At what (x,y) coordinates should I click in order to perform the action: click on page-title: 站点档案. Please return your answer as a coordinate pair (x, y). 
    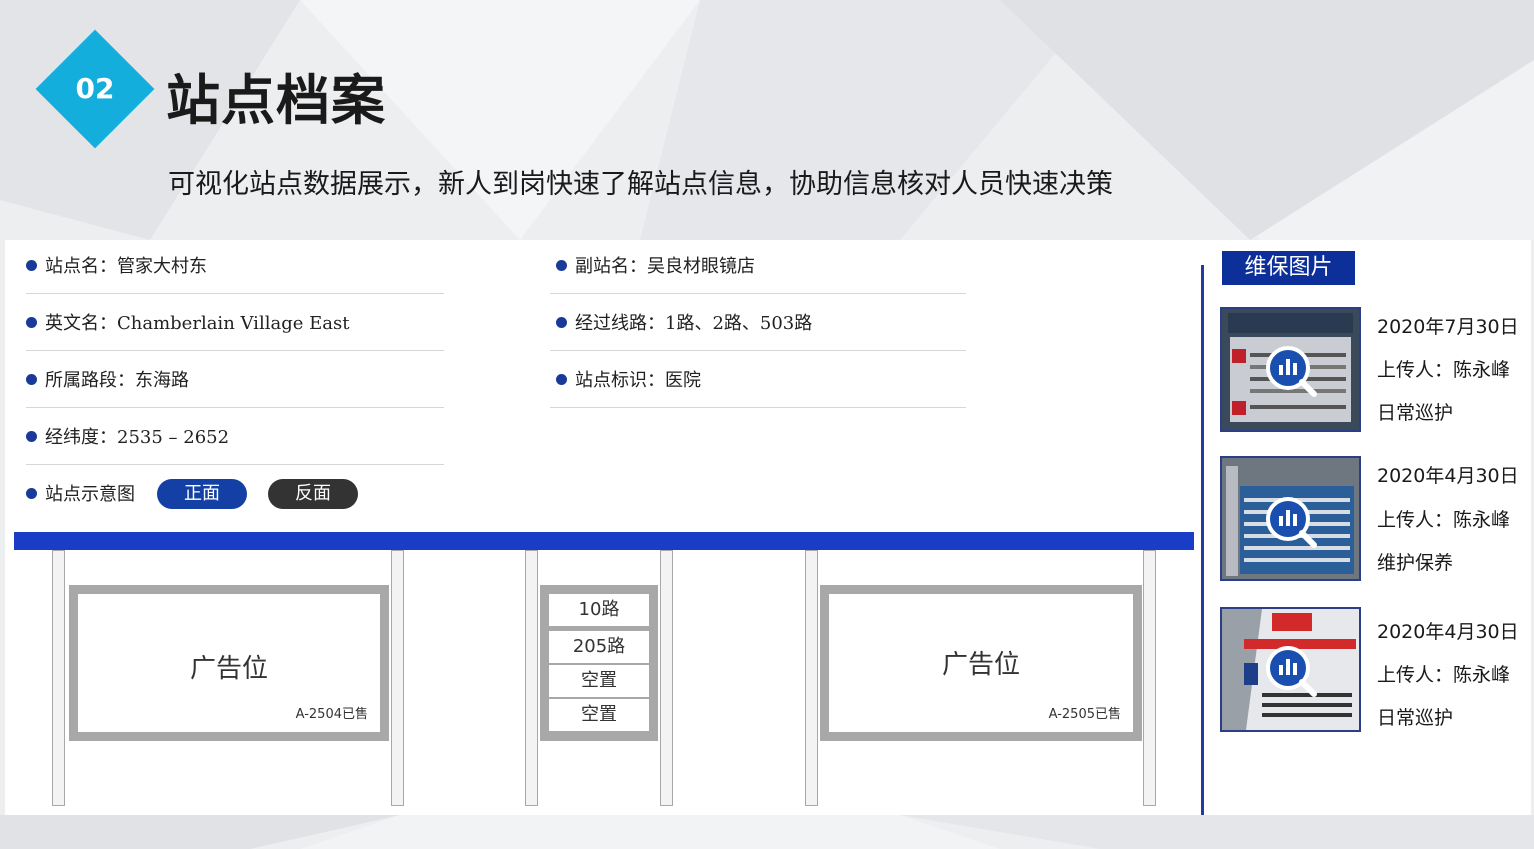
    Looking at the image, I should click on (276, 100).